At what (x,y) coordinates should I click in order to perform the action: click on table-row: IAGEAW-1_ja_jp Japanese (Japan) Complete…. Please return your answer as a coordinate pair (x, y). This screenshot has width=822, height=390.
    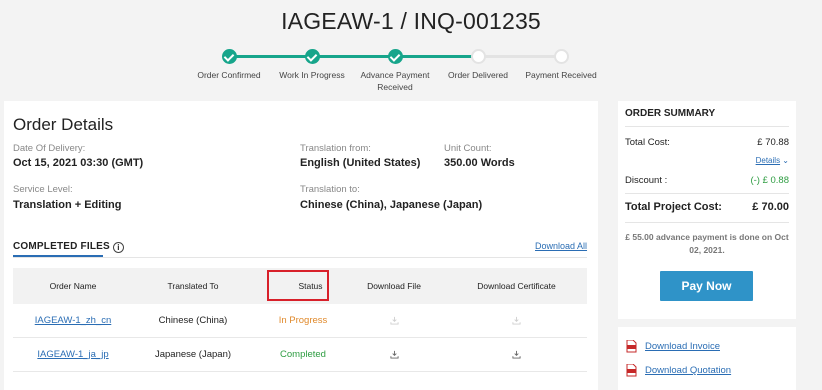
    Looking at the image, I should click on (300, 355).